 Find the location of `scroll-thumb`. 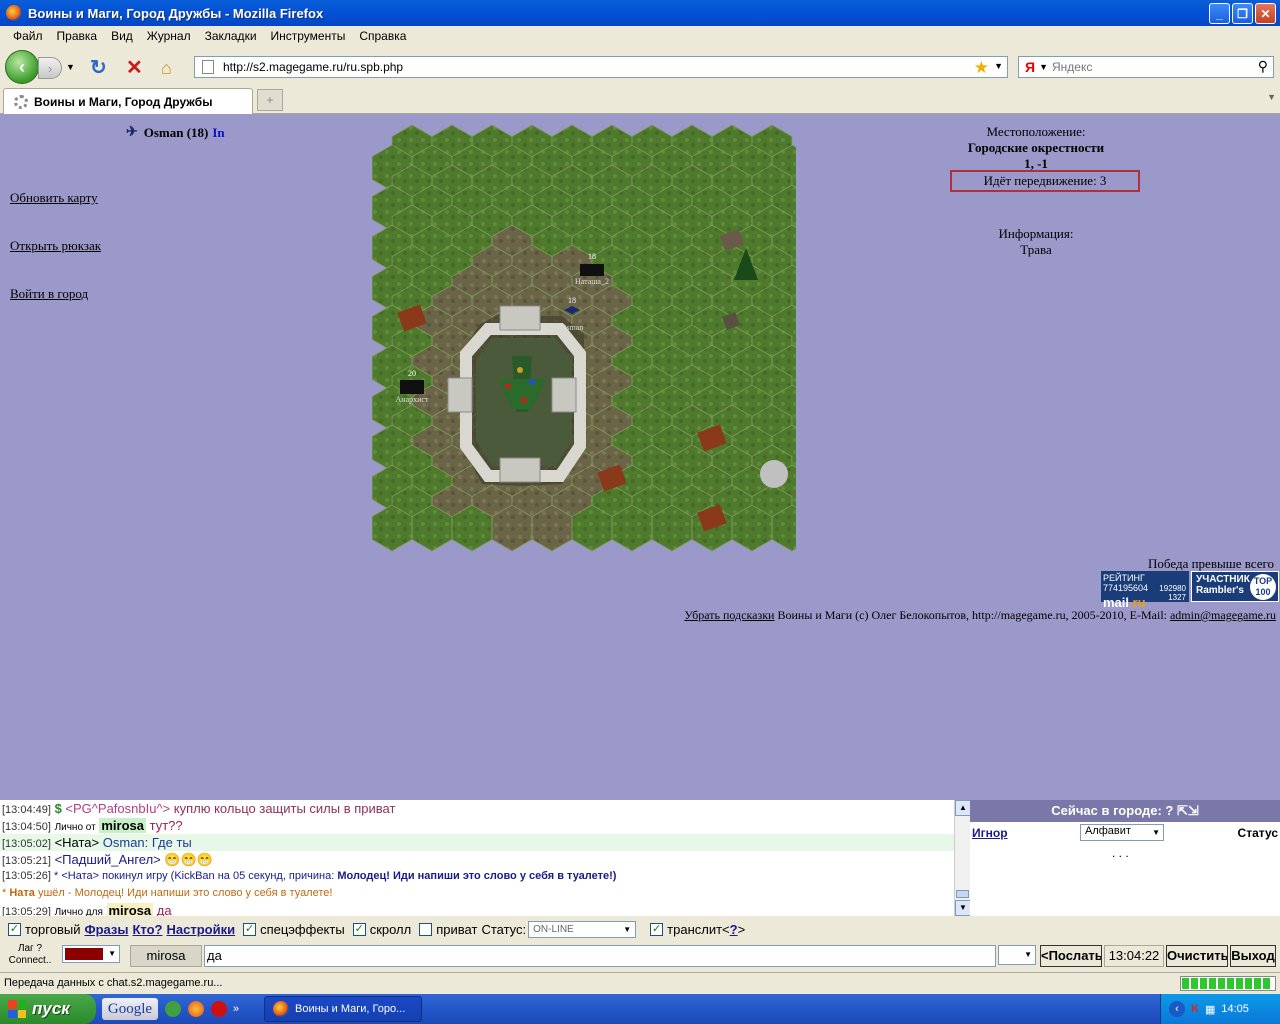

scroll-thumb is located at coordinates (962, 894).